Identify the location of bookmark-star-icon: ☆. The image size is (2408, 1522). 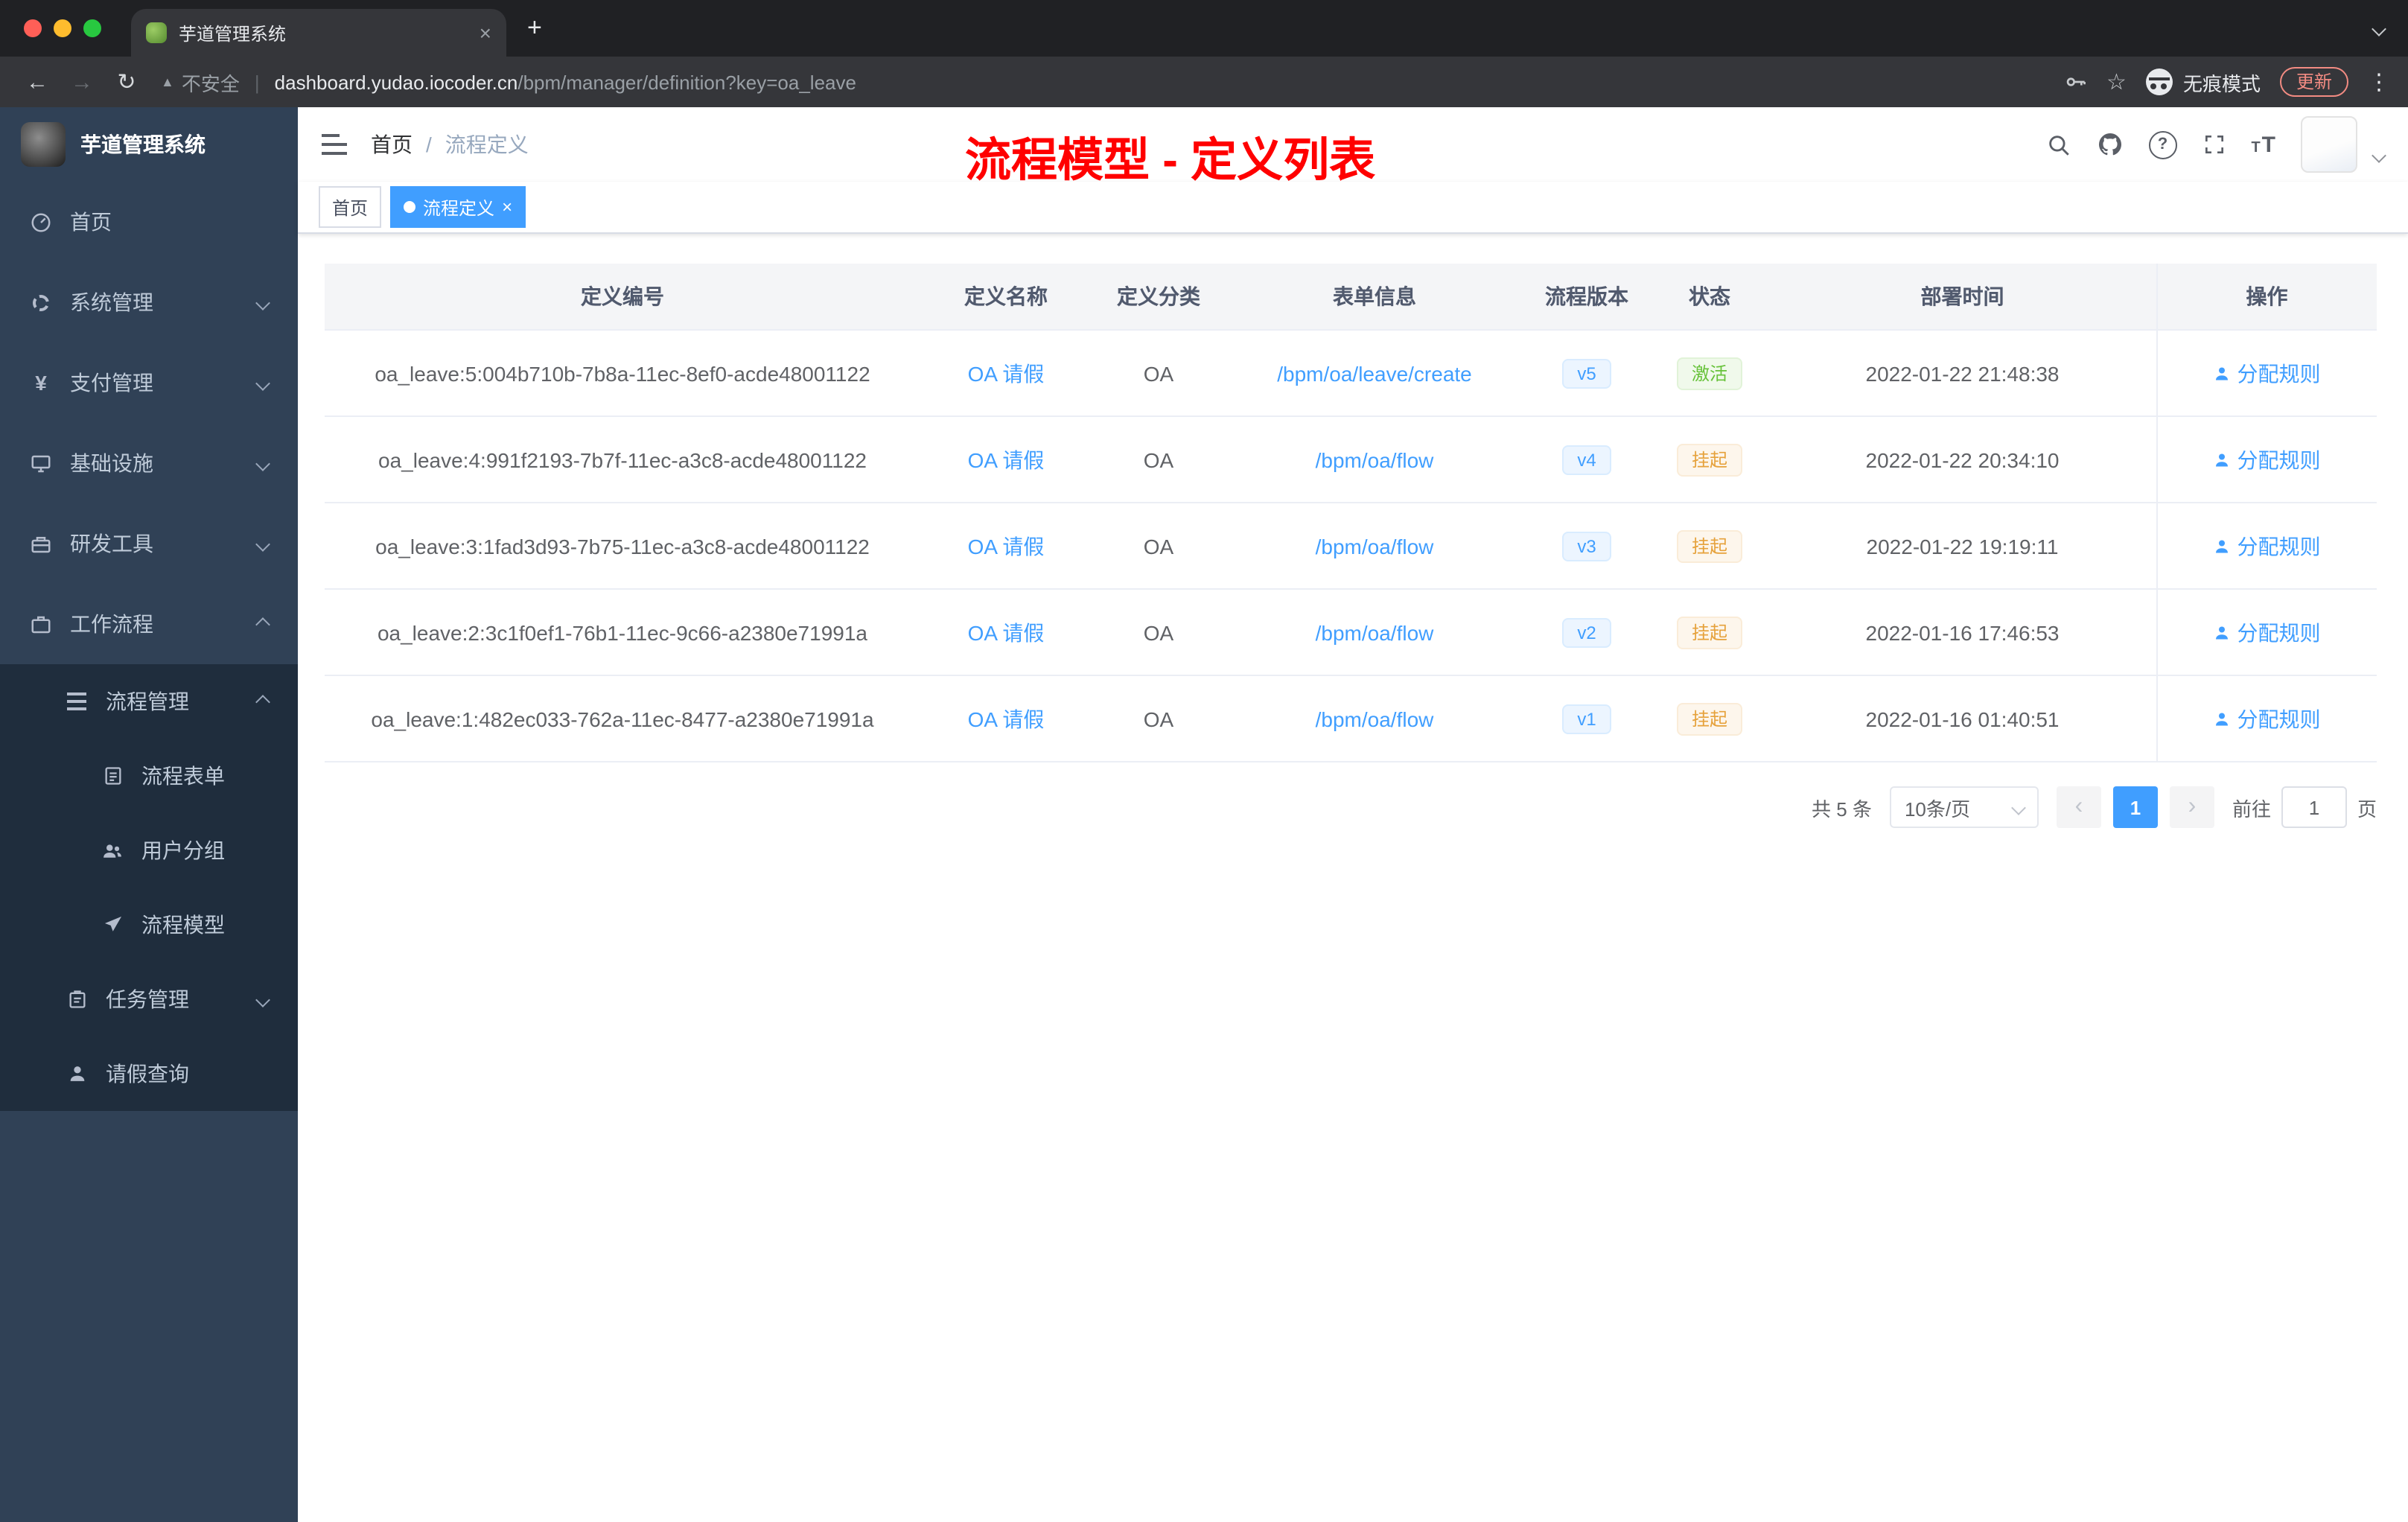
(2116, 82).